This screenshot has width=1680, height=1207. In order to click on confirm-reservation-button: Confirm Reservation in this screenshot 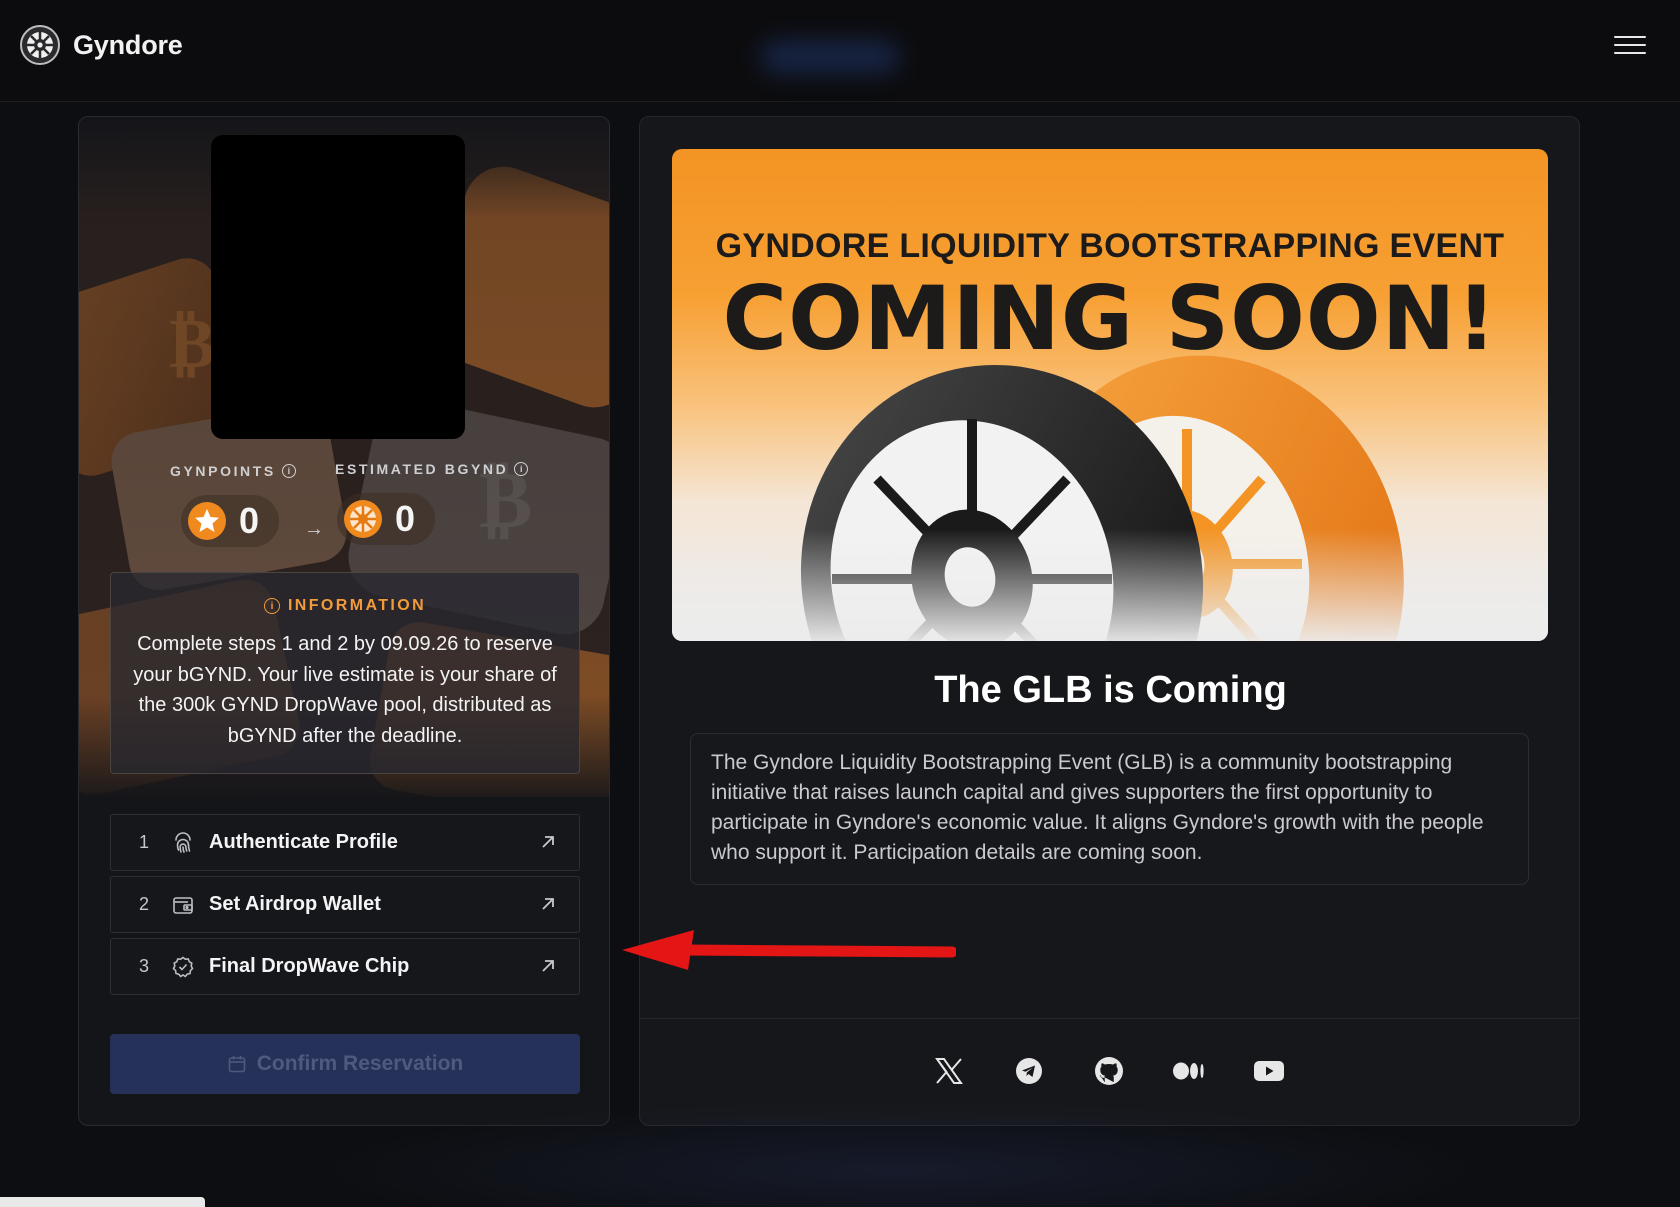, I will do `click(345, 1064)`.